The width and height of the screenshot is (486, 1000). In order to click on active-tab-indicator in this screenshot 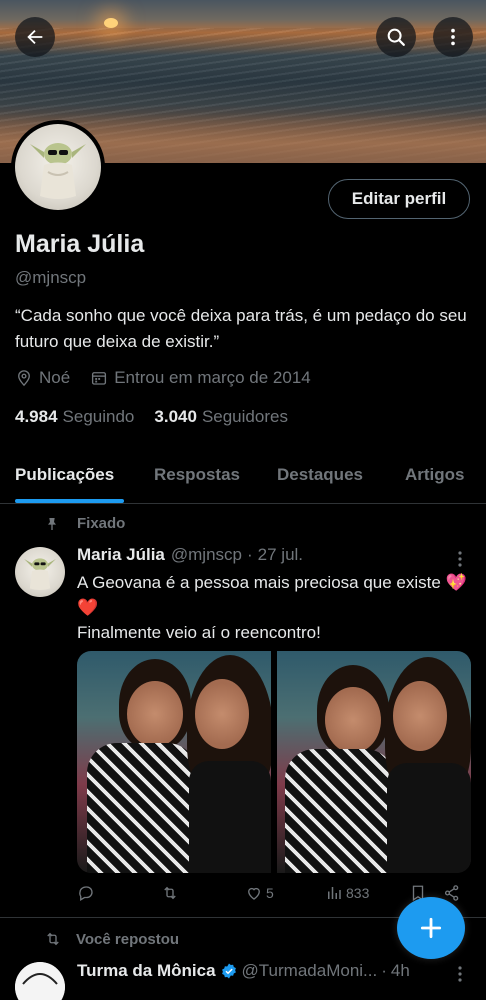, I will do `click(69, 501)`.